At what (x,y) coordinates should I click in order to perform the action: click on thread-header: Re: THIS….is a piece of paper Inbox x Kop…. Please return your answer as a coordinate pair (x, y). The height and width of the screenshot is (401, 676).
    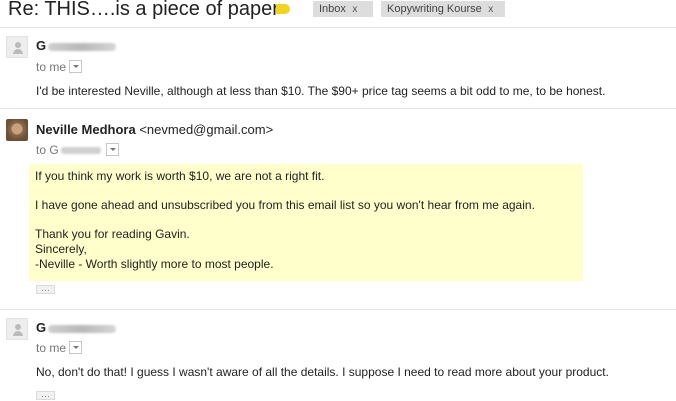
    Looking at the image, I should click on (338, 12).